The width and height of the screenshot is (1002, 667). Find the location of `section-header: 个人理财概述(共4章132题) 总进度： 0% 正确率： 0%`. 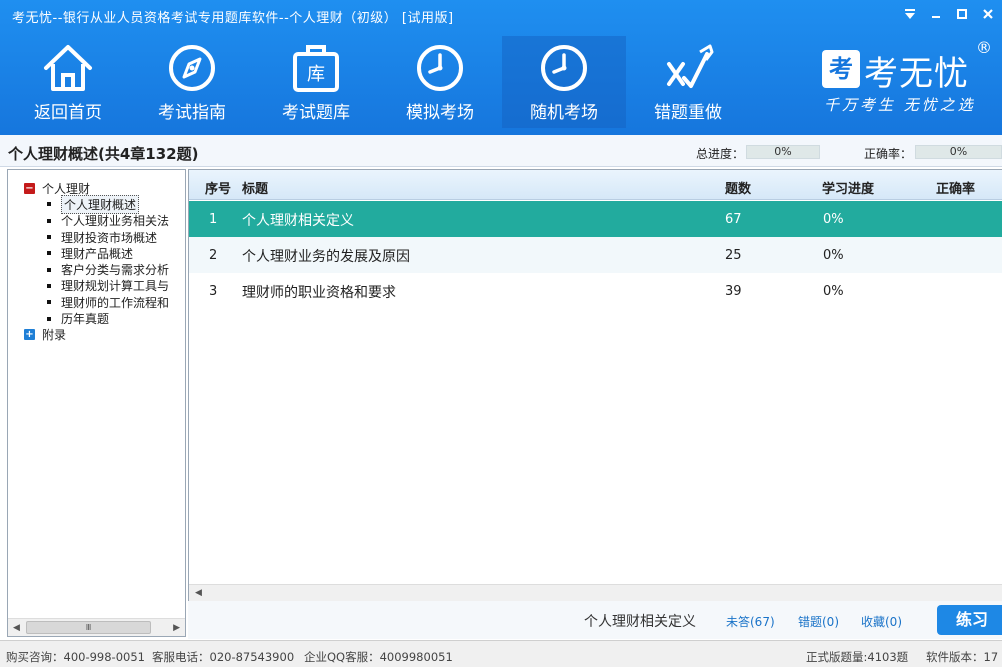

section-header: 个人理财概述(共4章132题) 总进度： 0% 正确率： 0% is located at coordinates (501, 151).